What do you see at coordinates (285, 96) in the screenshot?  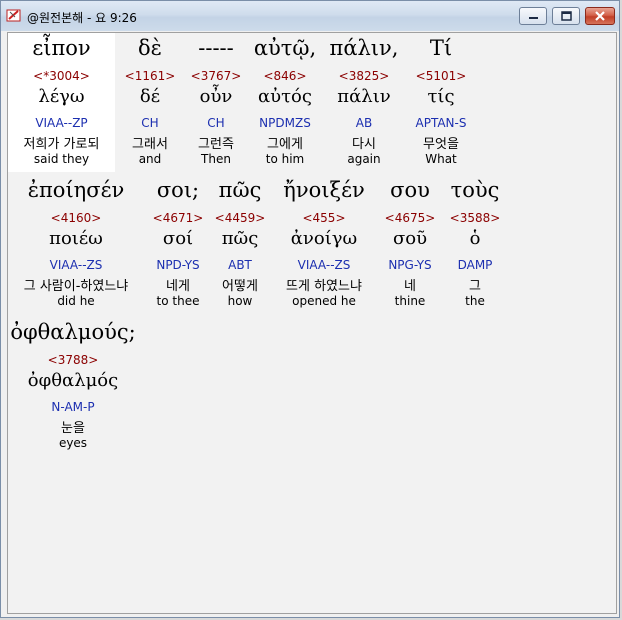 I see `lemma: αὐτός` at bounding box center [285, 96].